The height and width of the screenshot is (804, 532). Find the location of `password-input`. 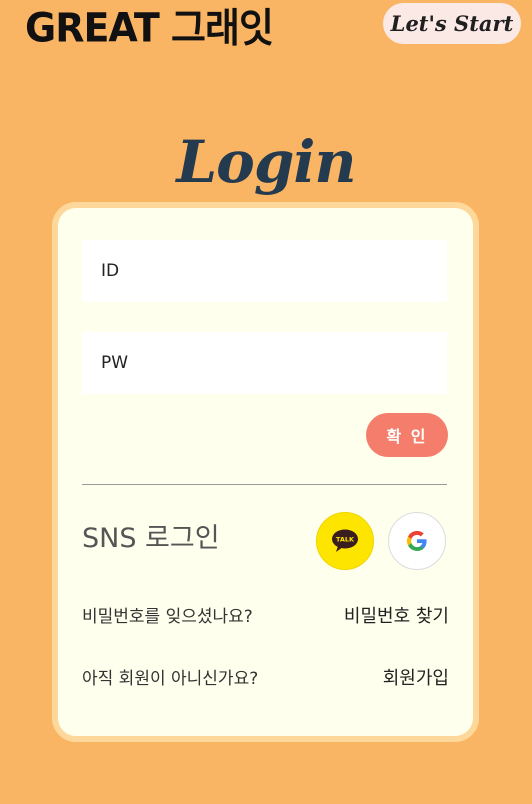

password-input is located at coordinates (264, 363).